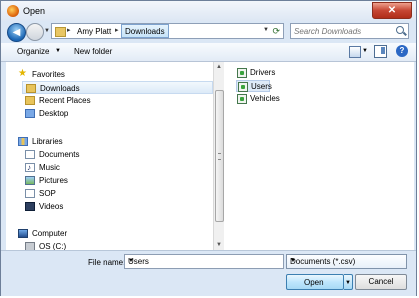  I want to click on forward-button, so click(35, 32).